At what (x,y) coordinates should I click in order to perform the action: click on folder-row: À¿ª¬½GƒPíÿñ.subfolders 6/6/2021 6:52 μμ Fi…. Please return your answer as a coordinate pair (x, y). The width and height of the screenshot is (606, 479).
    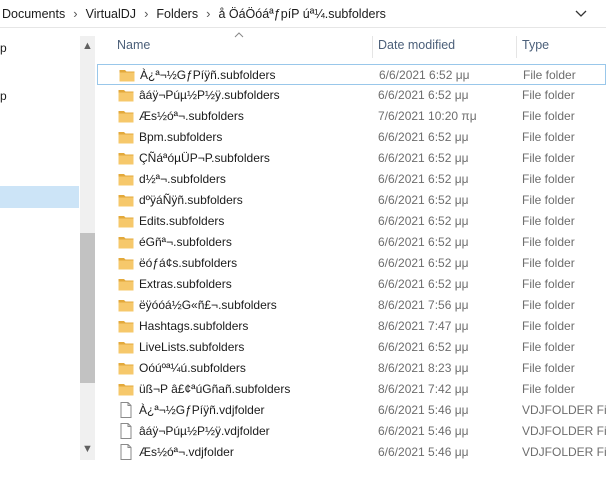
    Looking at the image, I should click on (351, 74).